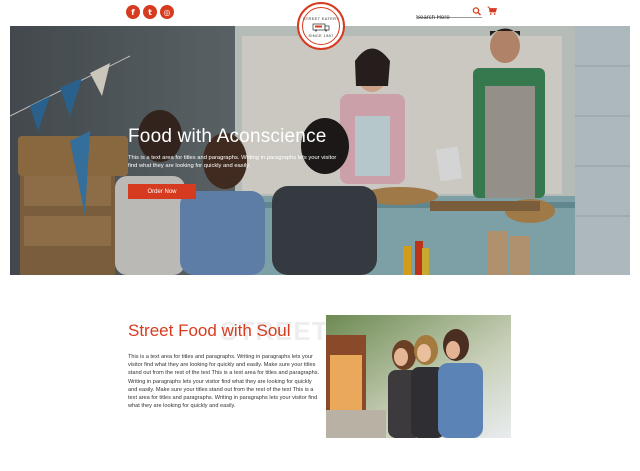 The width and height of the screenshot is (640, 471). I want to click on logo-ring, so click(321, 26).